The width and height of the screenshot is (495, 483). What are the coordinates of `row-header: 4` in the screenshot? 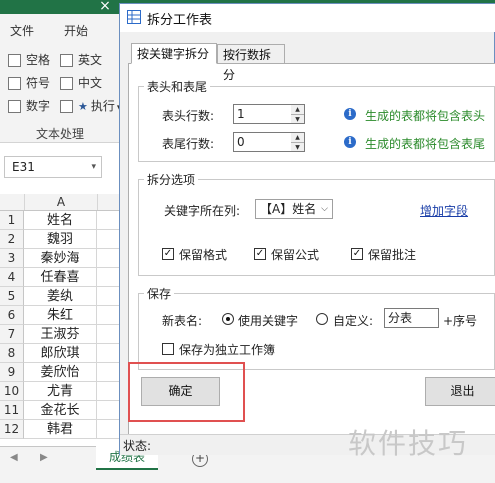 It's located at (12, 277).